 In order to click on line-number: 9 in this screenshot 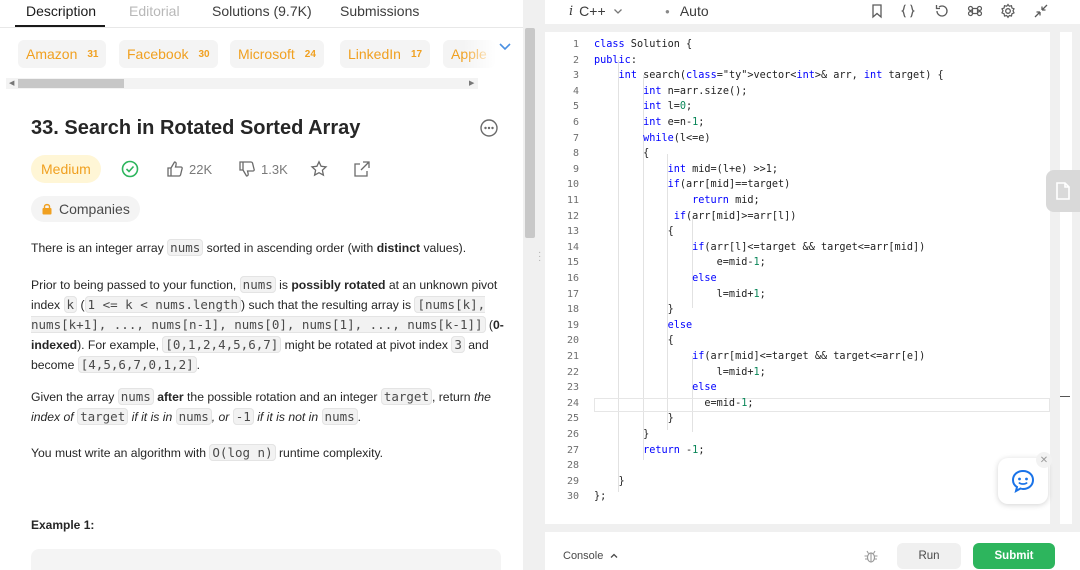, I will do `click(575, 169)`.